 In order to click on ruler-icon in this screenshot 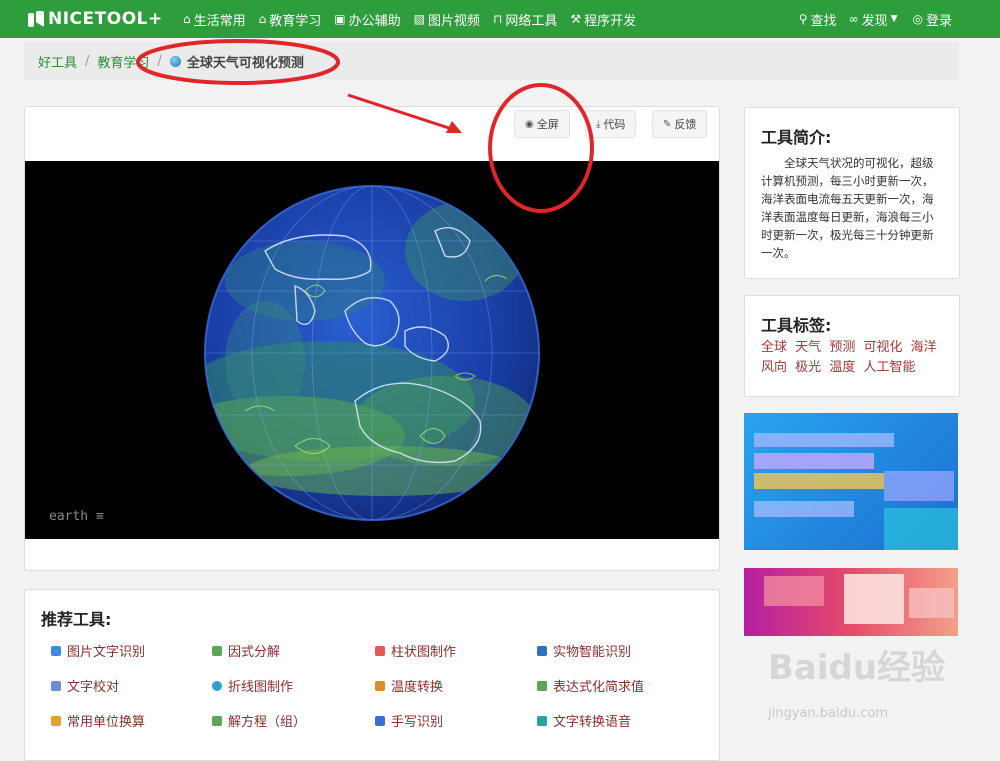, I will do `click(56, 720)`.